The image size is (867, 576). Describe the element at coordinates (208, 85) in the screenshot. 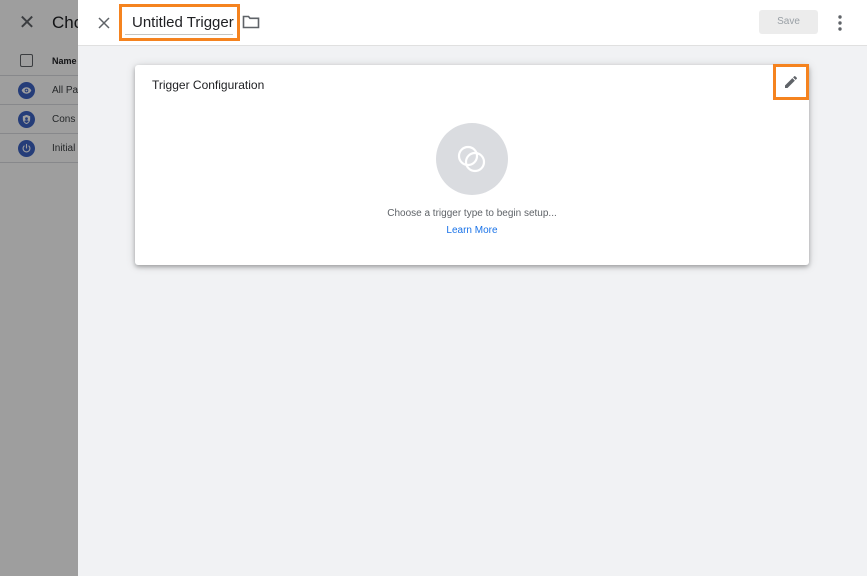

I see `card-title: Trigger Configuration` at that location.